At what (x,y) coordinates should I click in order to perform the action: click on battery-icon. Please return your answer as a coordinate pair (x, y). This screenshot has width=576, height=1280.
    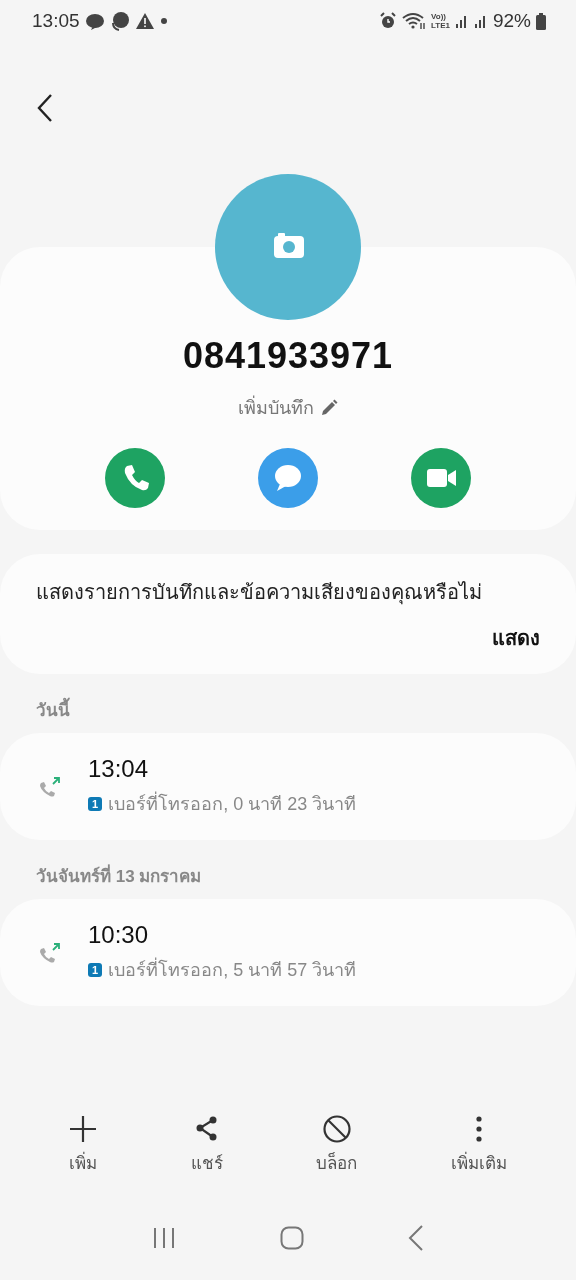
    Looking at the image, I should click on (541, 21).